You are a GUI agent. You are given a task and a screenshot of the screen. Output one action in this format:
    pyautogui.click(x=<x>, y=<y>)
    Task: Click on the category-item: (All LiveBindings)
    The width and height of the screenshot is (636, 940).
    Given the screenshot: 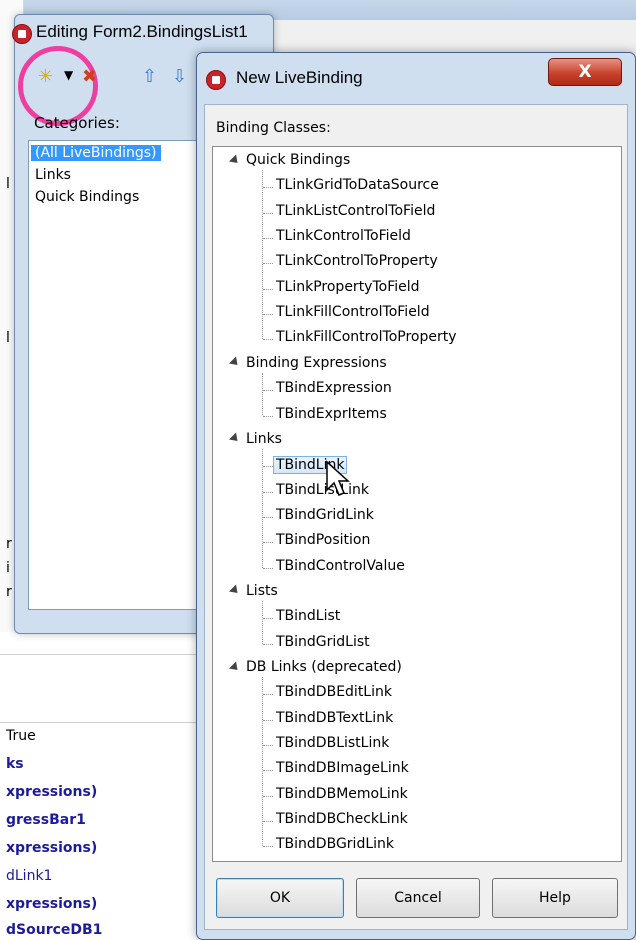 What is the action you would take?
    pyautogui.click(x=96, y=153)
    